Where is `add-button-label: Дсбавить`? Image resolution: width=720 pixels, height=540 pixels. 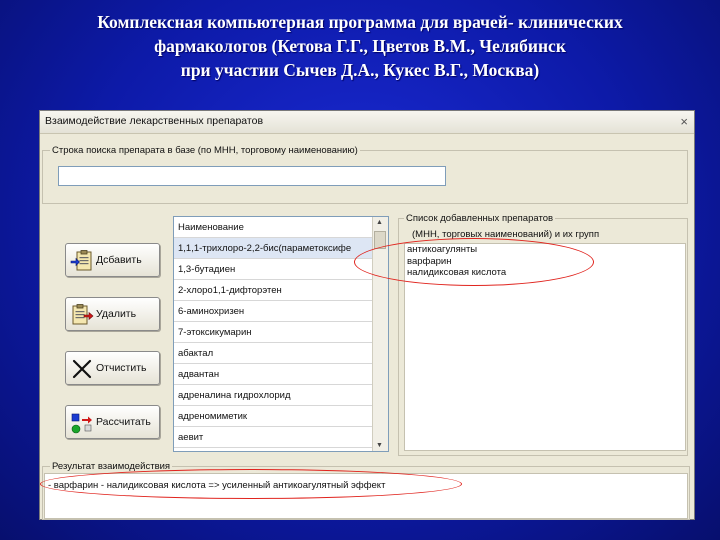
add-button-label: Дсбавить is located at coordinates (119, 260).